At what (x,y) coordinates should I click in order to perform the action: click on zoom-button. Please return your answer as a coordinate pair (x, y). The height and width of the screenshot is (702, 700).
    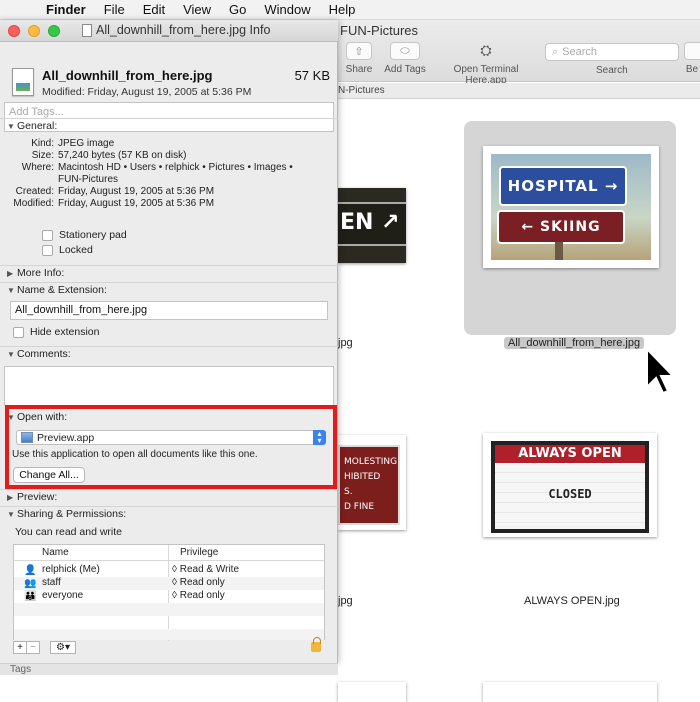
    Looking at the image, I should click on (54, 31).